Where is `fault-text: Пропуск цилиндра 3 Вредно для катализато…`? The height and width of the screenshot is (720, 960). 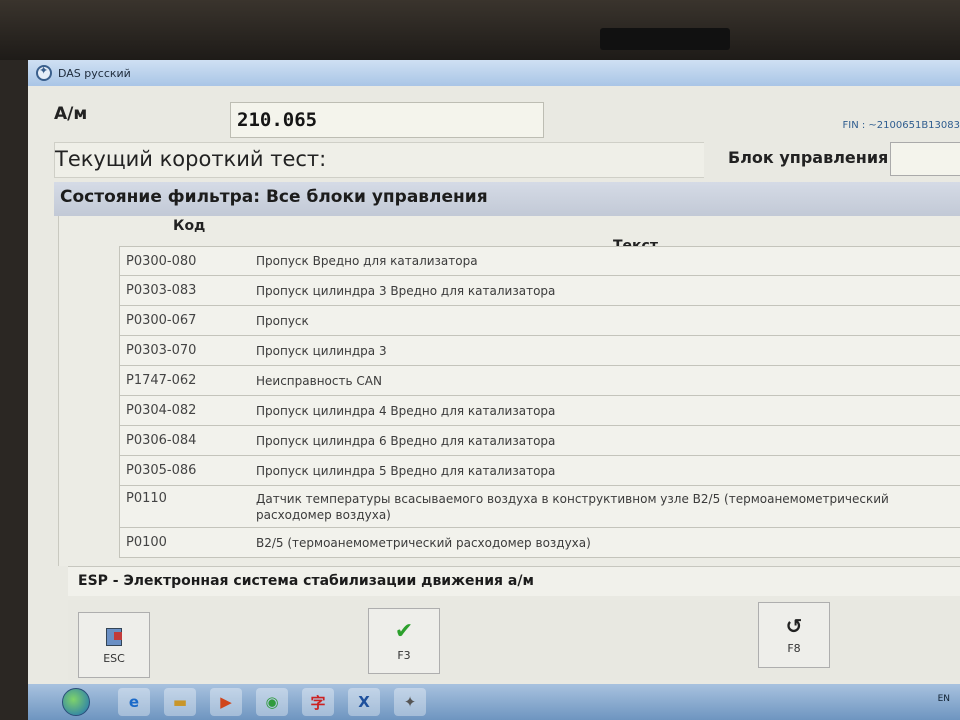
fault-text: Пропуск цилиндра 3 Вредно для катализато… is located at coordinates (406, 290).